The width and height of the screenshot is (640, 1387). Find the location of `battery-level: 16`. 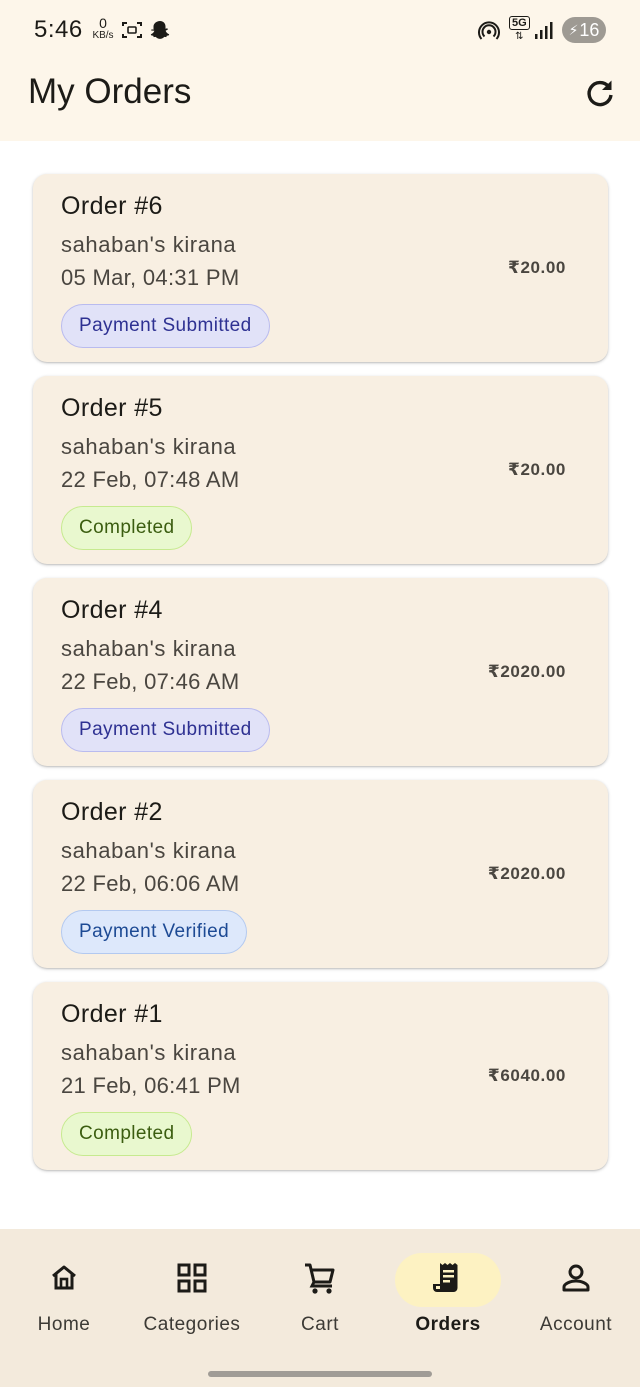

battery-level: 16 is located at coordinates (589, 29).